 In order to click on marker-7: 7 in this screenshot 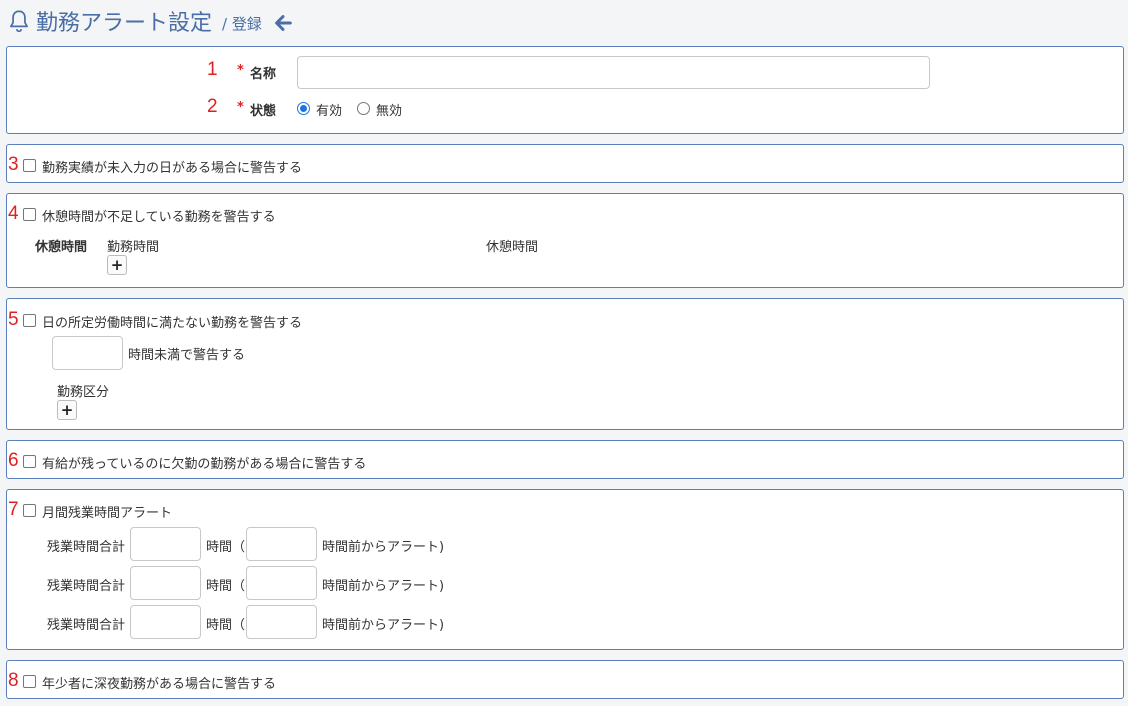, I will do `click(13, 509)`.